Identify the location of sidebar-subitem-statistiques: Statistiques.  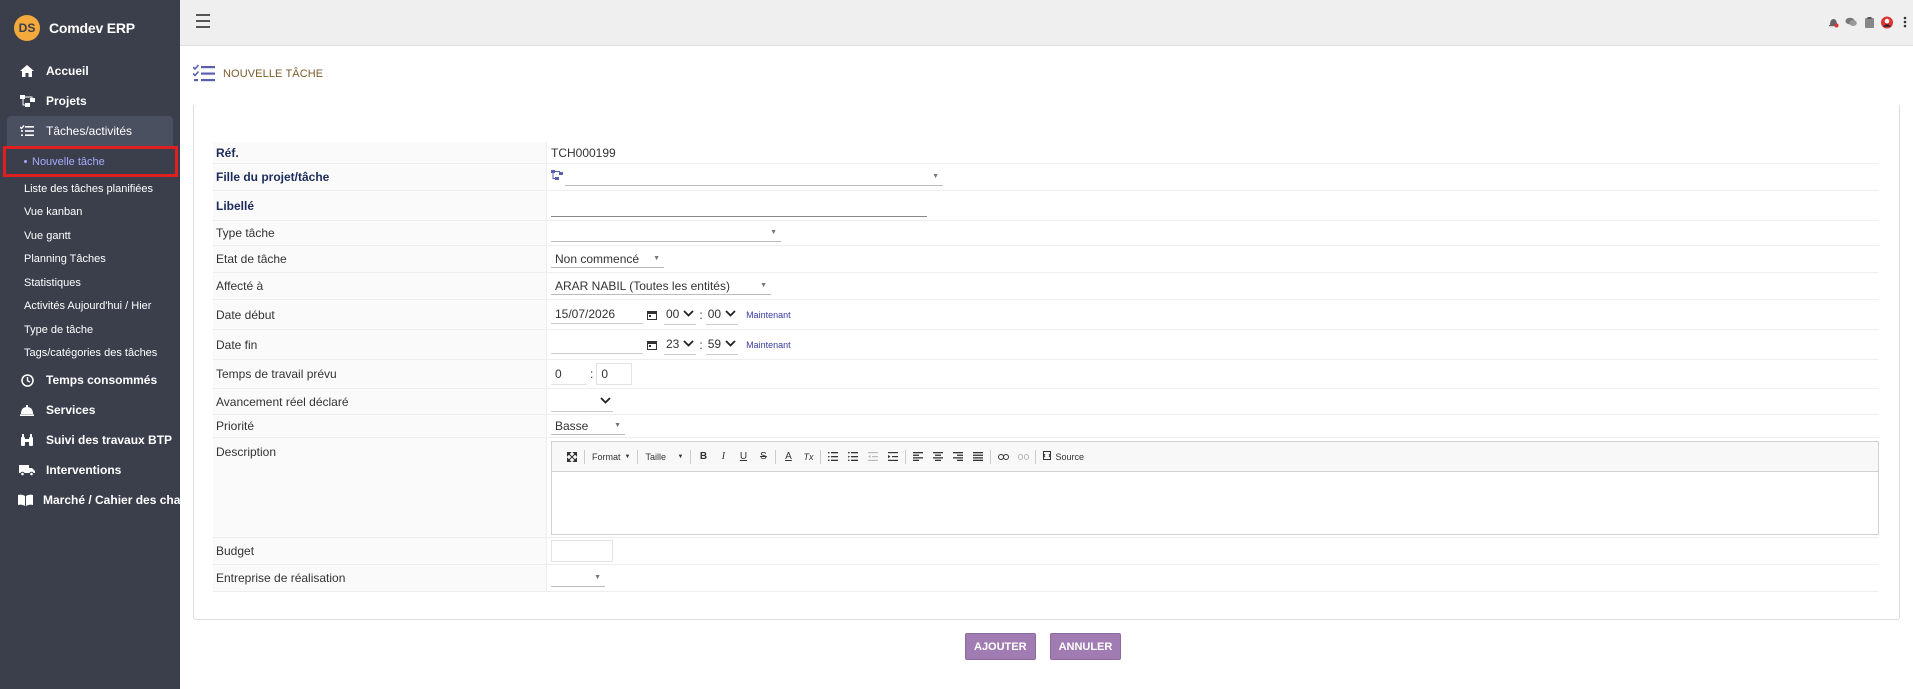
(90, 283).